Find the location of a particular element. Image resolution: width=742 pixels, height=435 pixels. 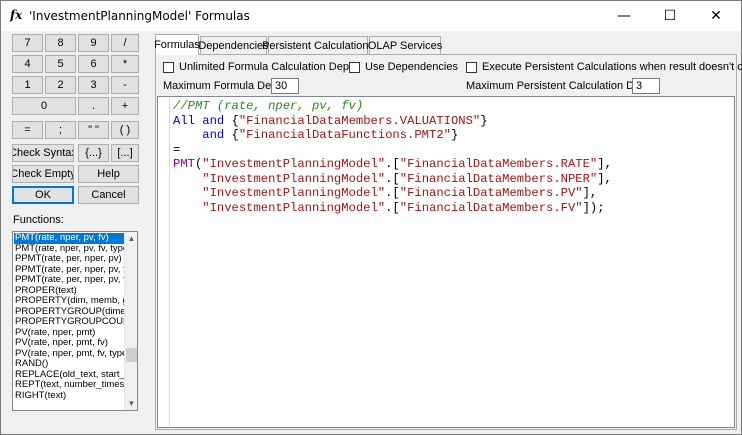

key-4: 4 is located at coordinates (27, 64).